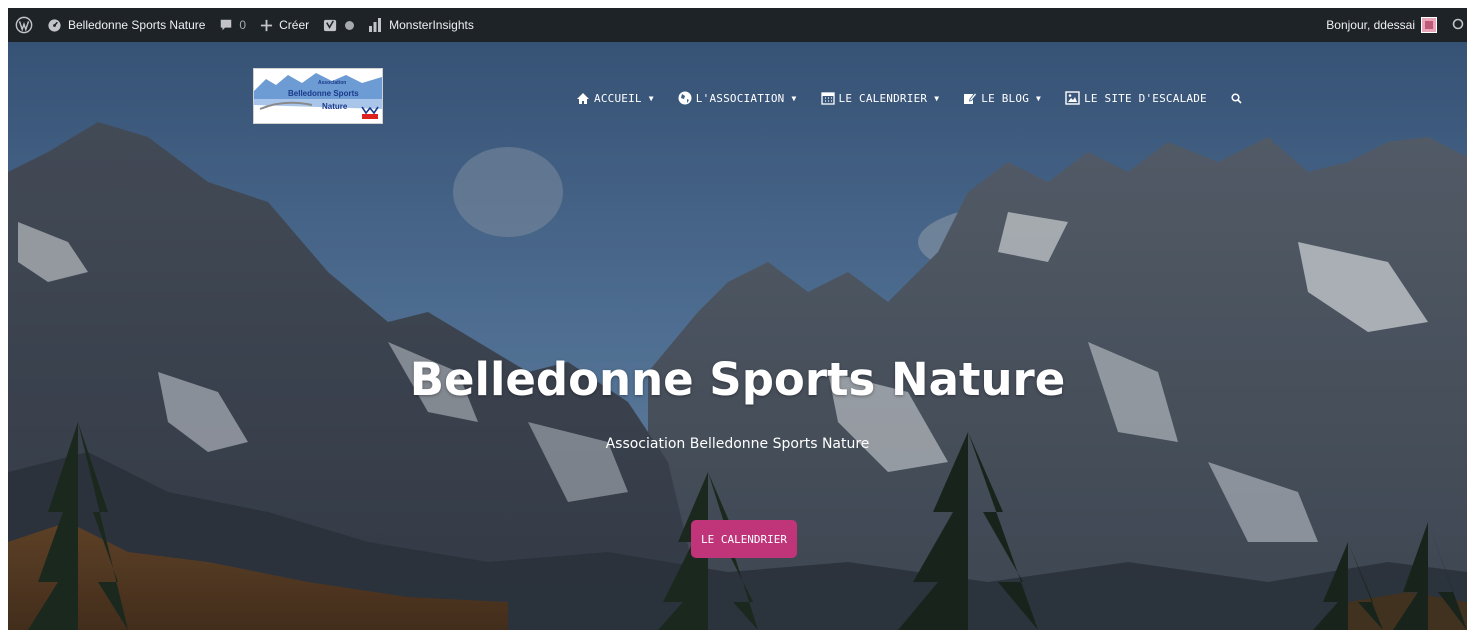 The image size is (1467, 630). I want to click on logo-line-1: Association, so click(332, 83).